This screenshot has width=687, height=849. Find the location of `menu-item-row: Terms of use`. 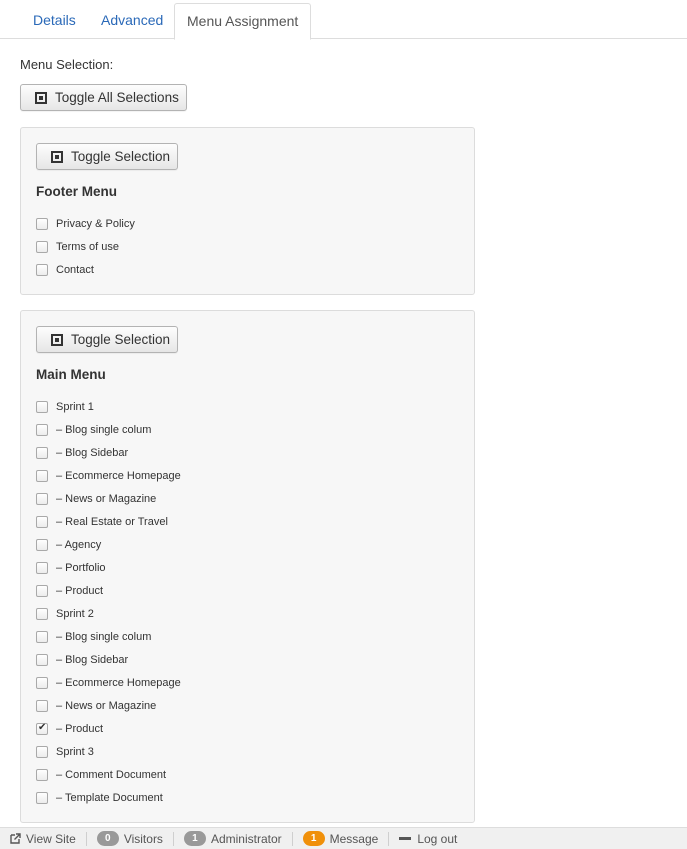

menu-item-row: Terms of use is located at coordinates (85, 246).